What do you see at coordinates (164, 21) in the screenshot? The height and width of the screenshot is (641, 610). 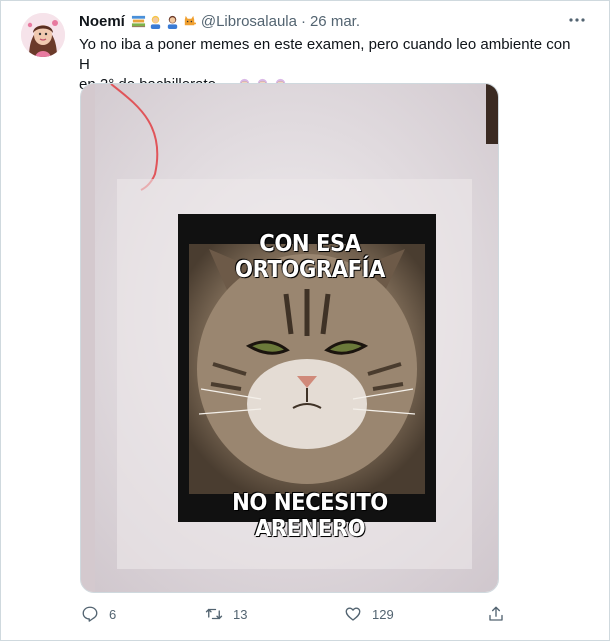 I see `author-emojis` at bounding box center [164, 21].